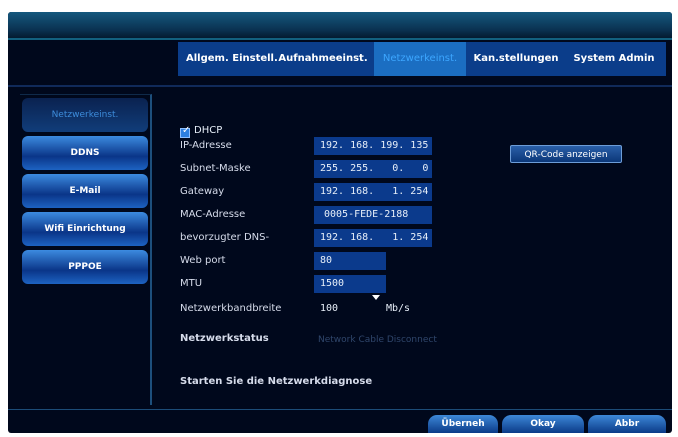 This screenshot has width=678, height=437. What do you see at coordinates (225, 237) in the screenshot?
I see `preferred-dns-label: bevorzugter DNS-` at bounding box center [225, 237].